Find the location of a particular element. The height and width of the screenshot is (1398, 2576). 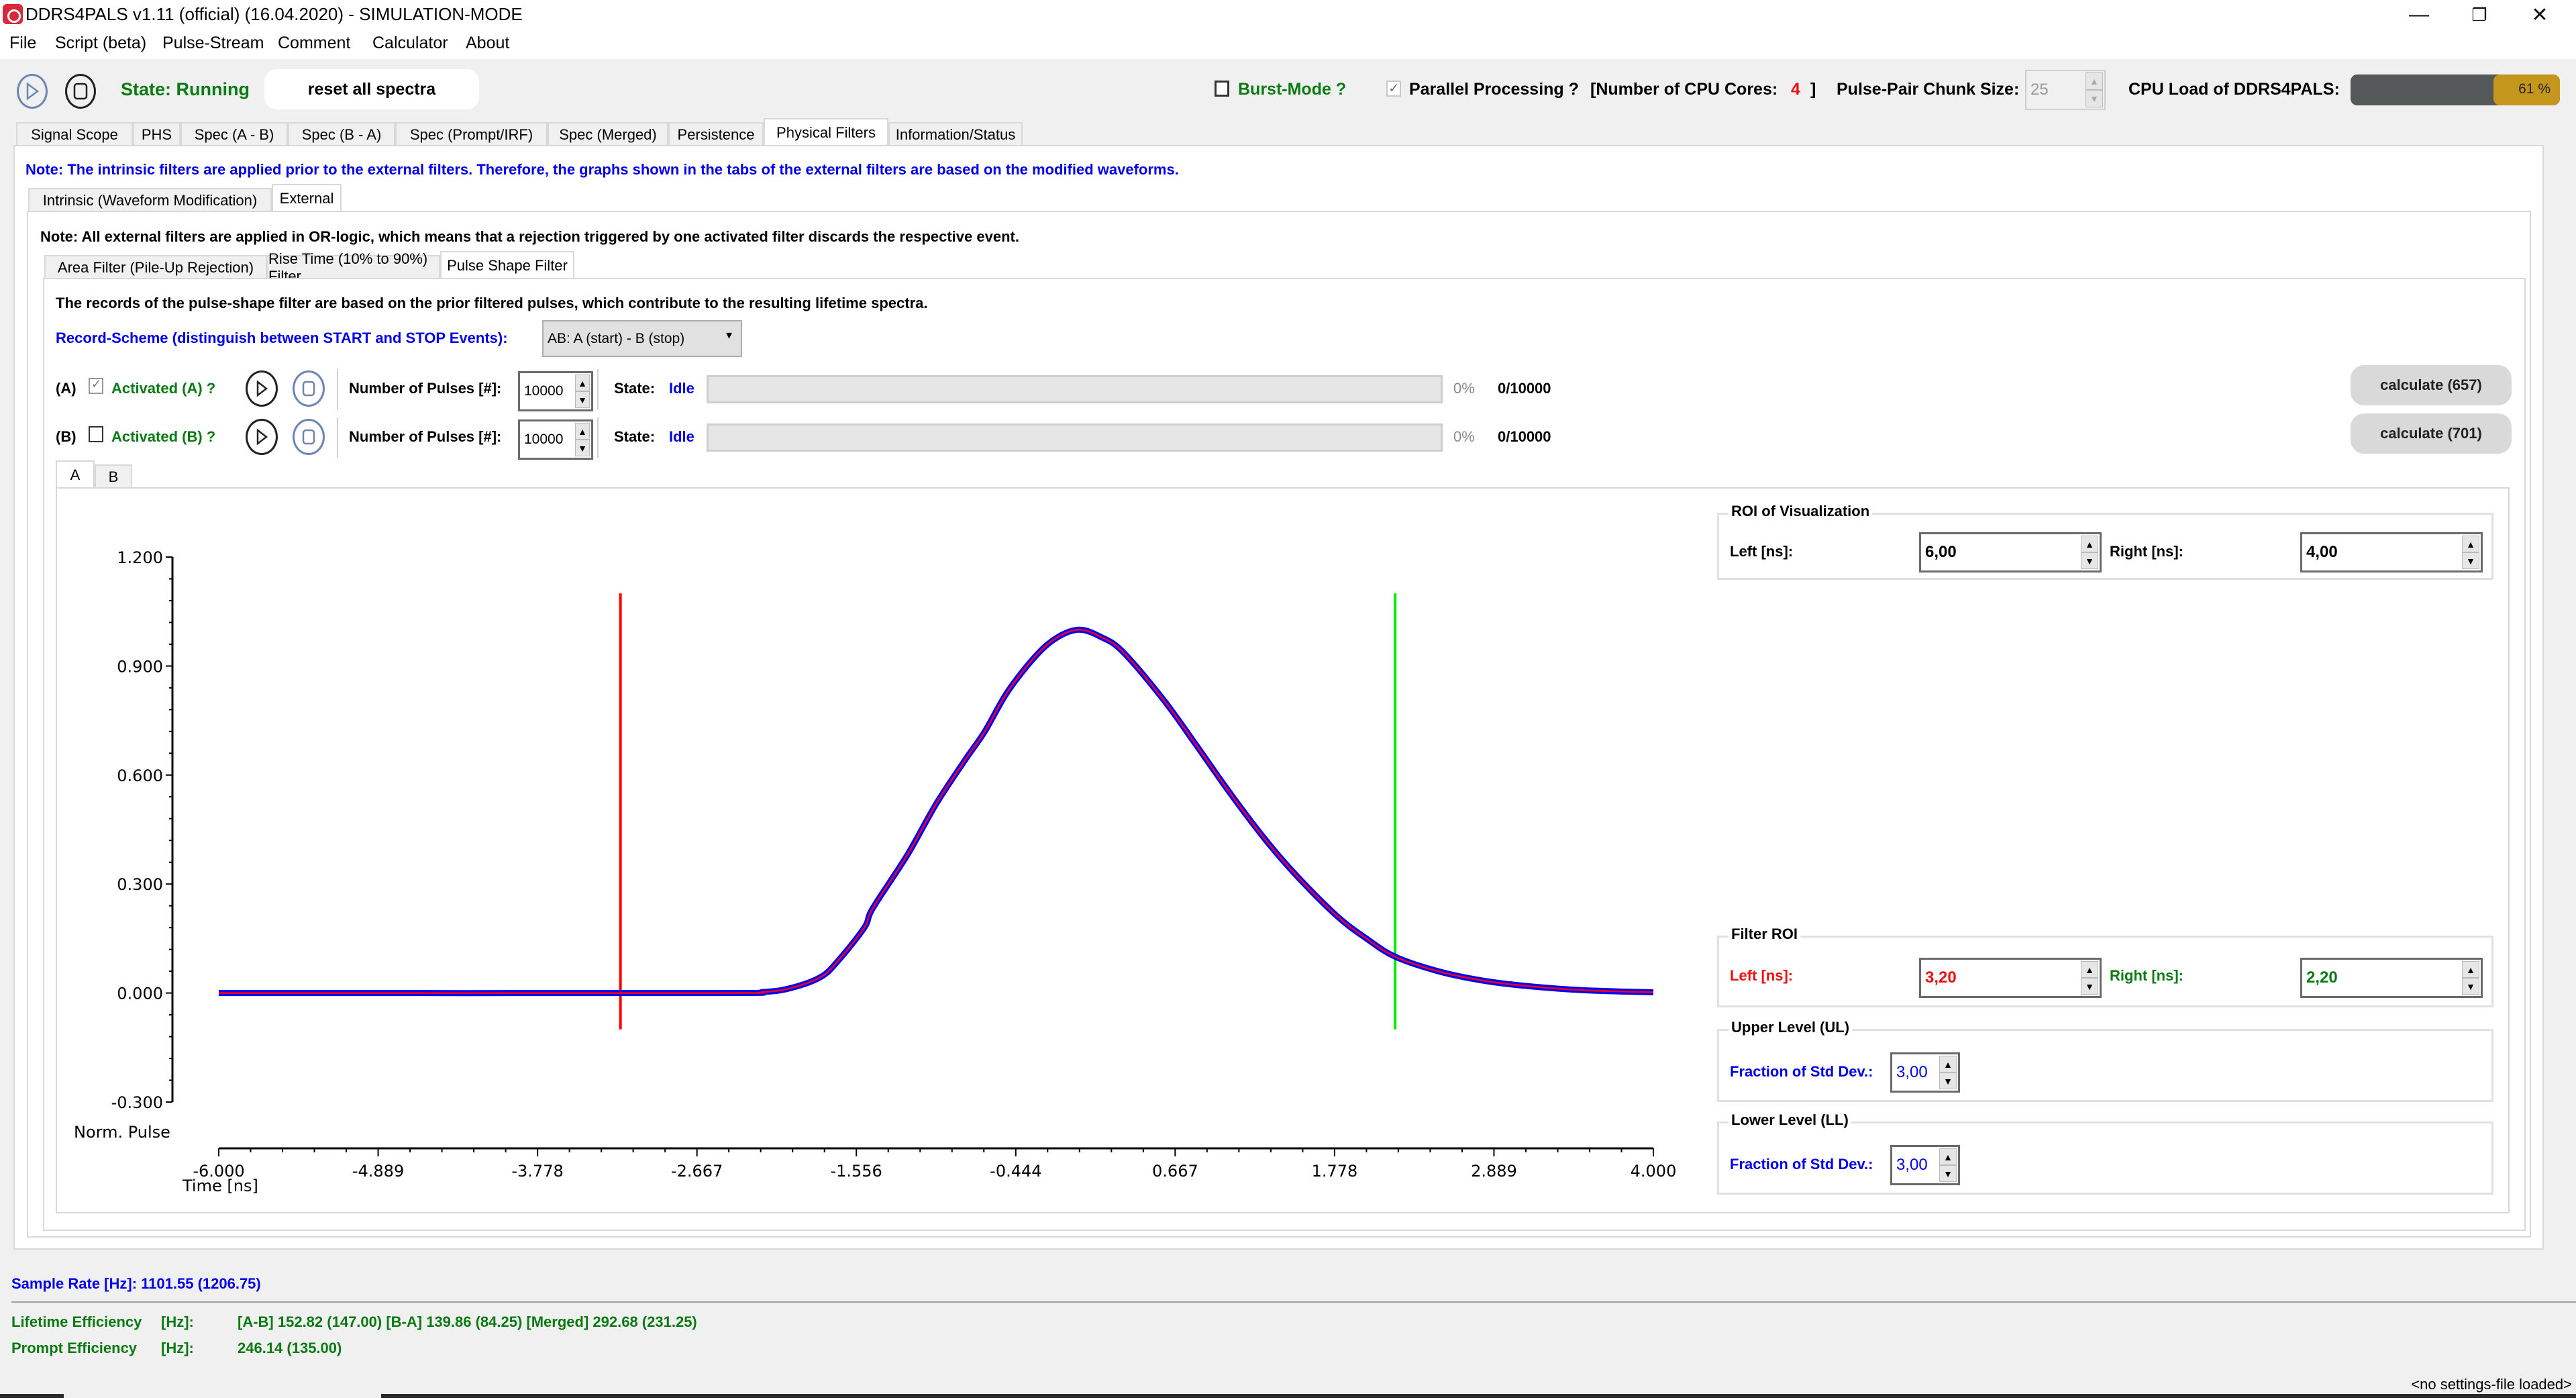

lower-level-spinbox: 3,00 ▲ ▼ is located at coordinates (1925, 1165).